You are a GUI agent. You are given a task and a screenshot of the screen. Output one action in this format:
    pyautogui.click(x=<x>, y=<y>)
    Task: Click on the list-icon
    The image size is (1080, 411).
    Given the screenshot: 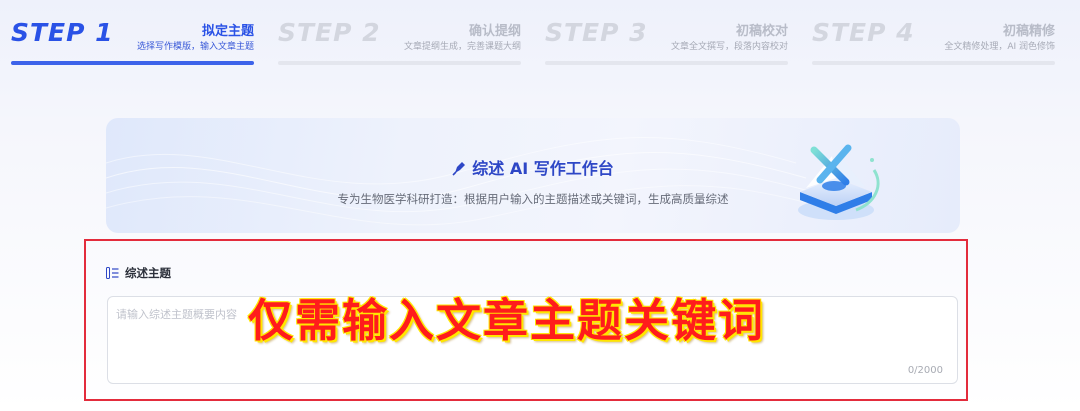 What is the action you would take?
    pyautogui.click(x=112, y=273)
    